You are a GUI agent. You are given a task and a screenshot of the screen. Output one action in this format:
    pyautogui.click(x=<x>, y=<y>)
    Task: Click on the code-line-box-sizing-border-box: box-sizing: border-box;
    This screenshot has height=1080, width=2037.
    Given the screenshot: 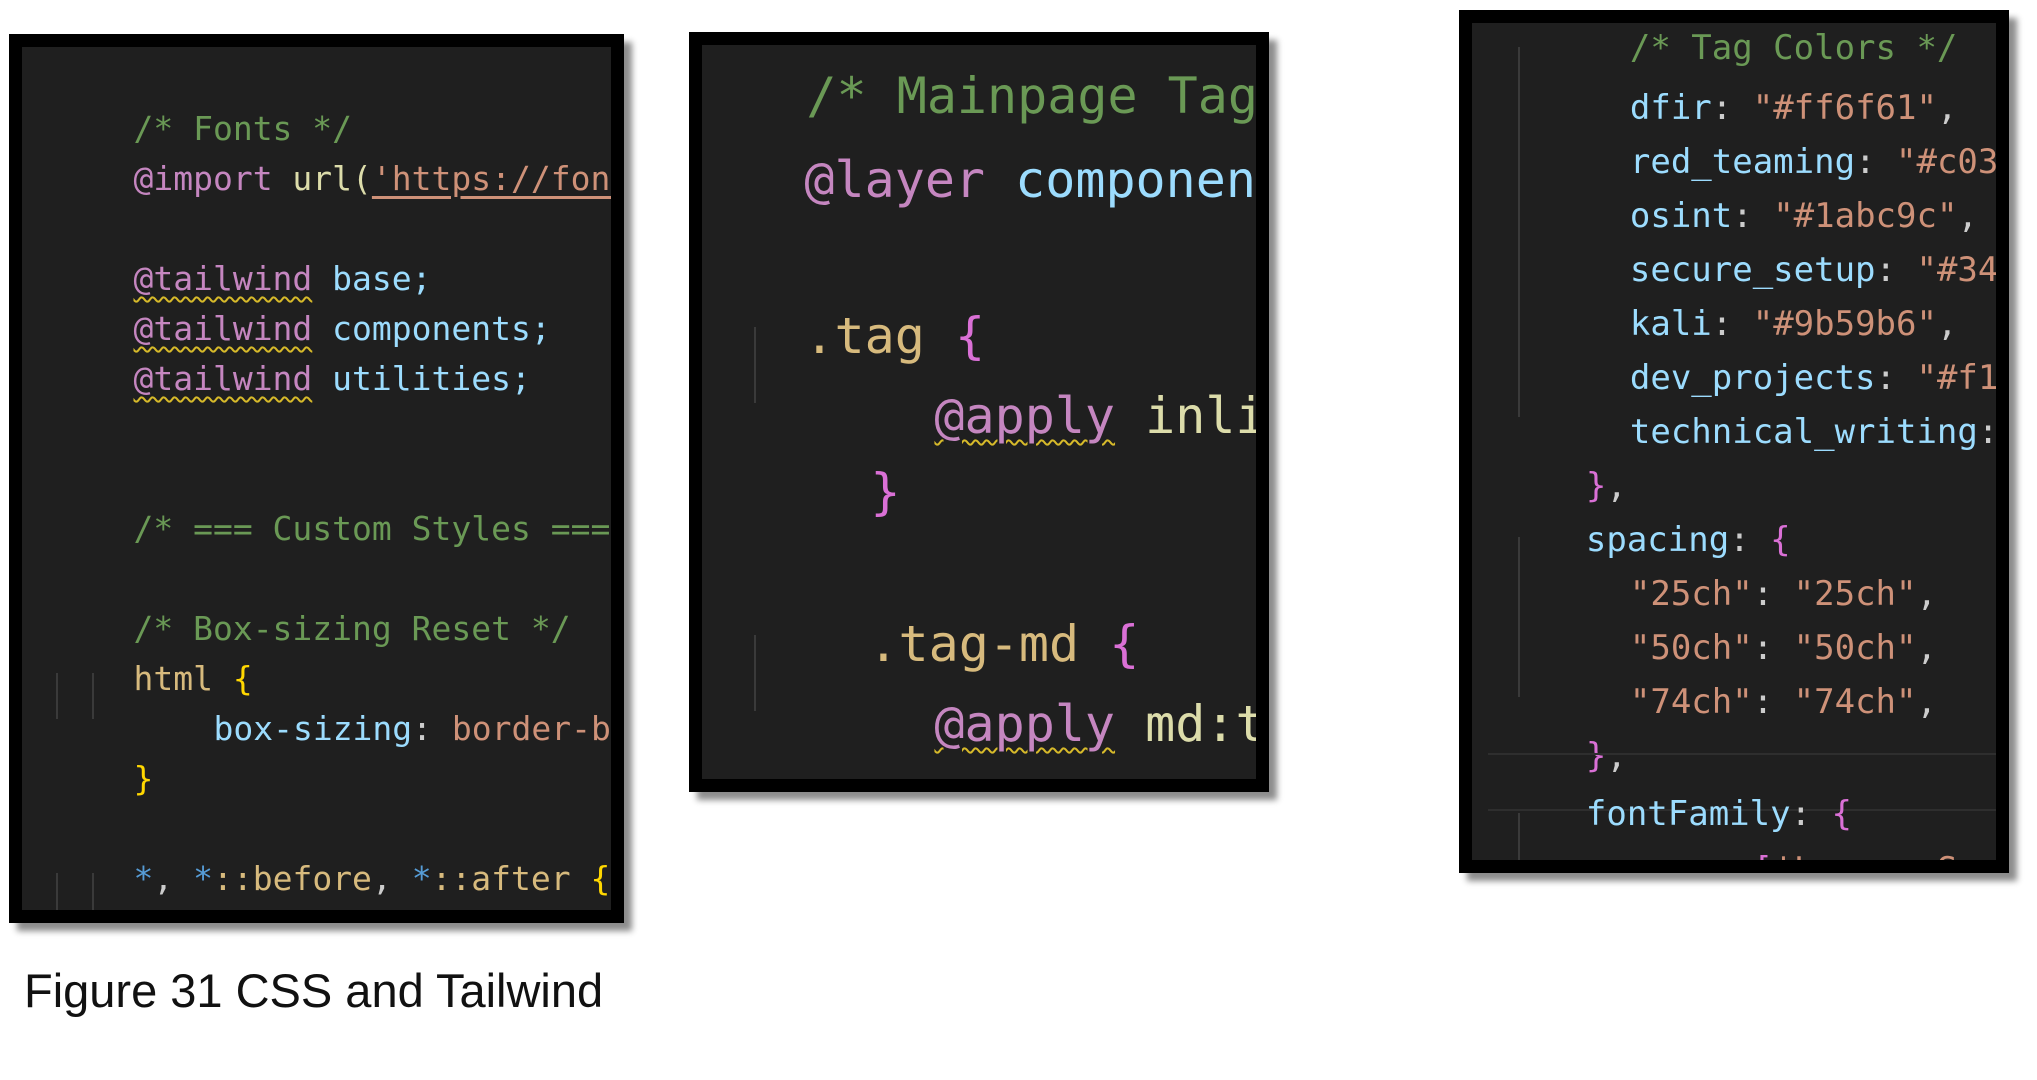 What is the action you would take?
    pyautogui.click(x=372, y=728)
    